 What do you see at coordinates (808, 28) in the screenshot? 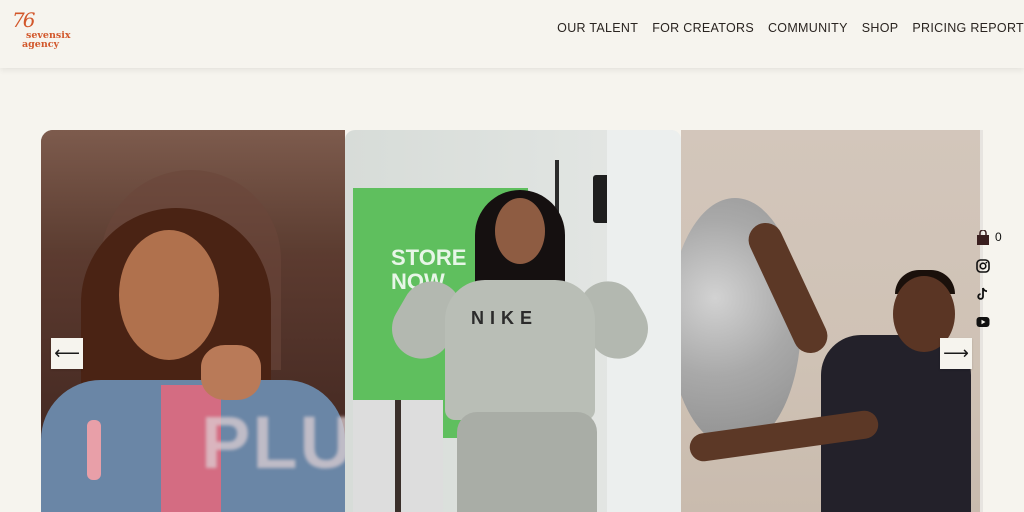
I see `nav-community: COMMUNITY` at bounding box center [808, 28].